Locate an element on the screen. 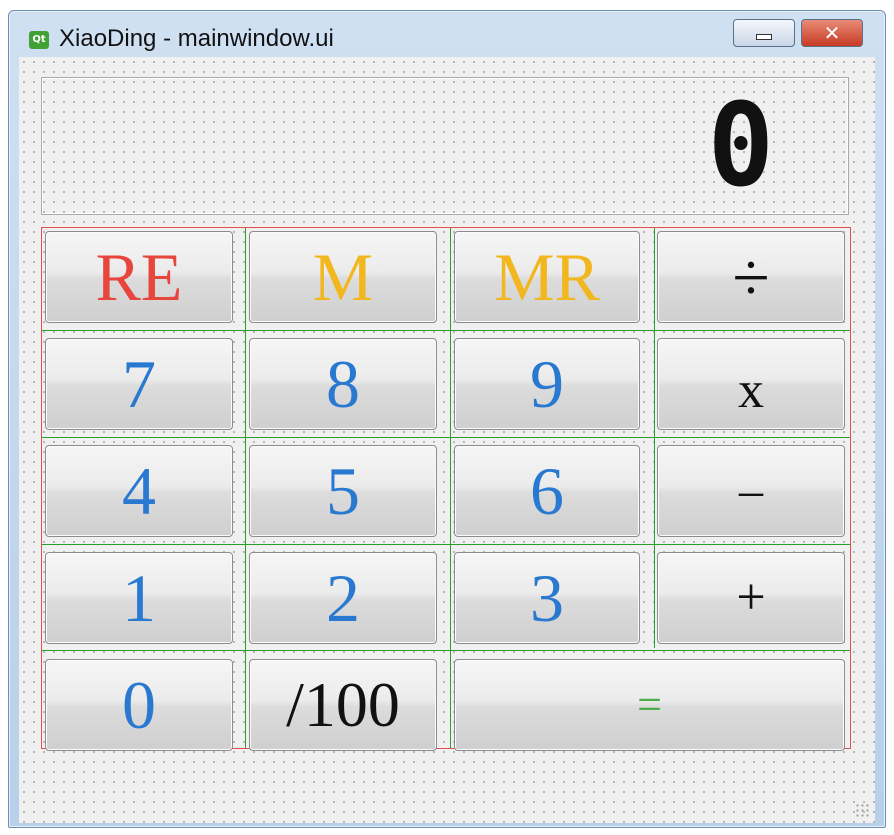  reset-button: RE is located at coordinates (139, 277).